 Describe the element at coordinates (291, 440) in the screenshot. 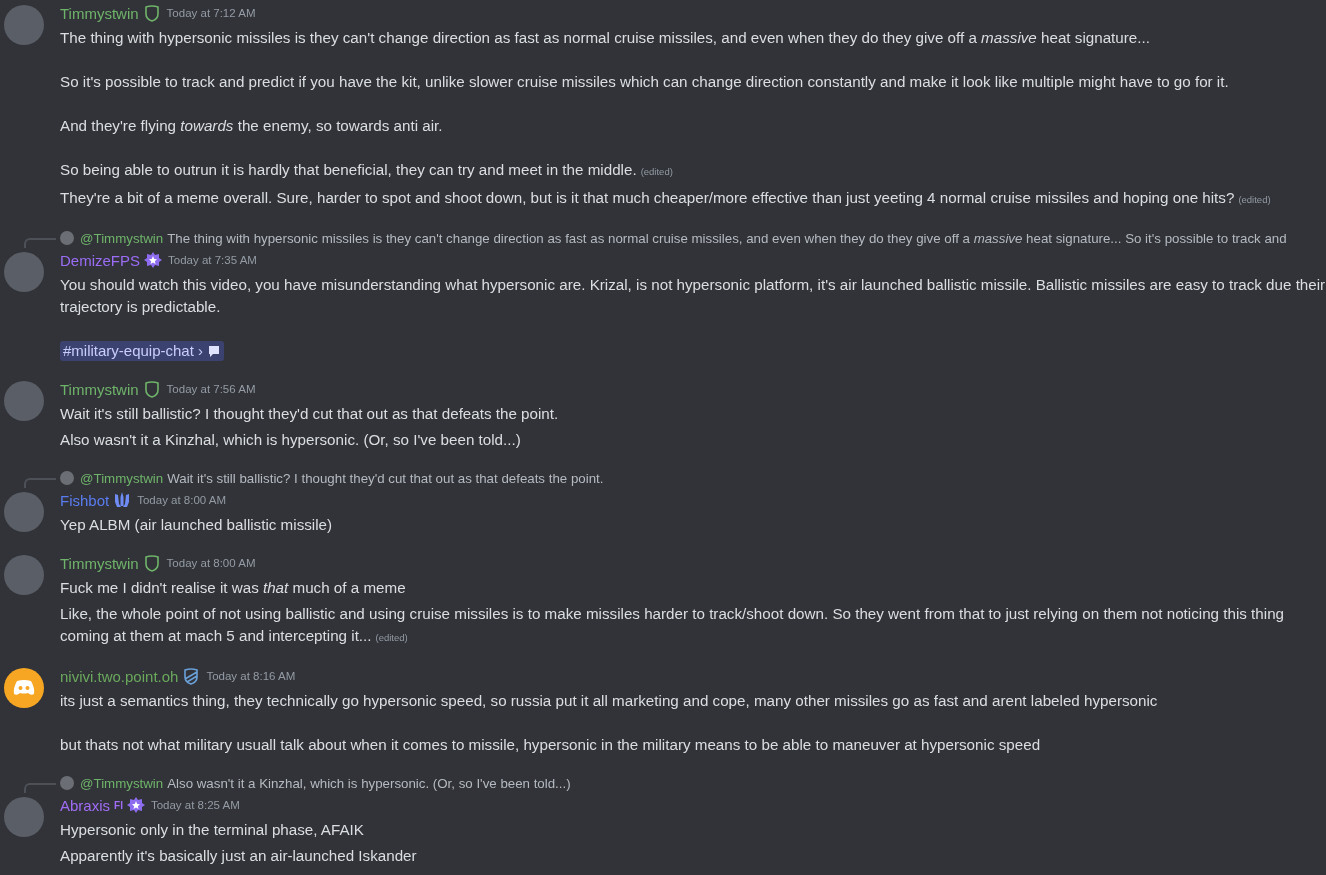

I see `message-text: Also wasn't it a Kinzhal, which is hypersonic. (Or, so I've been told...)` at that location.